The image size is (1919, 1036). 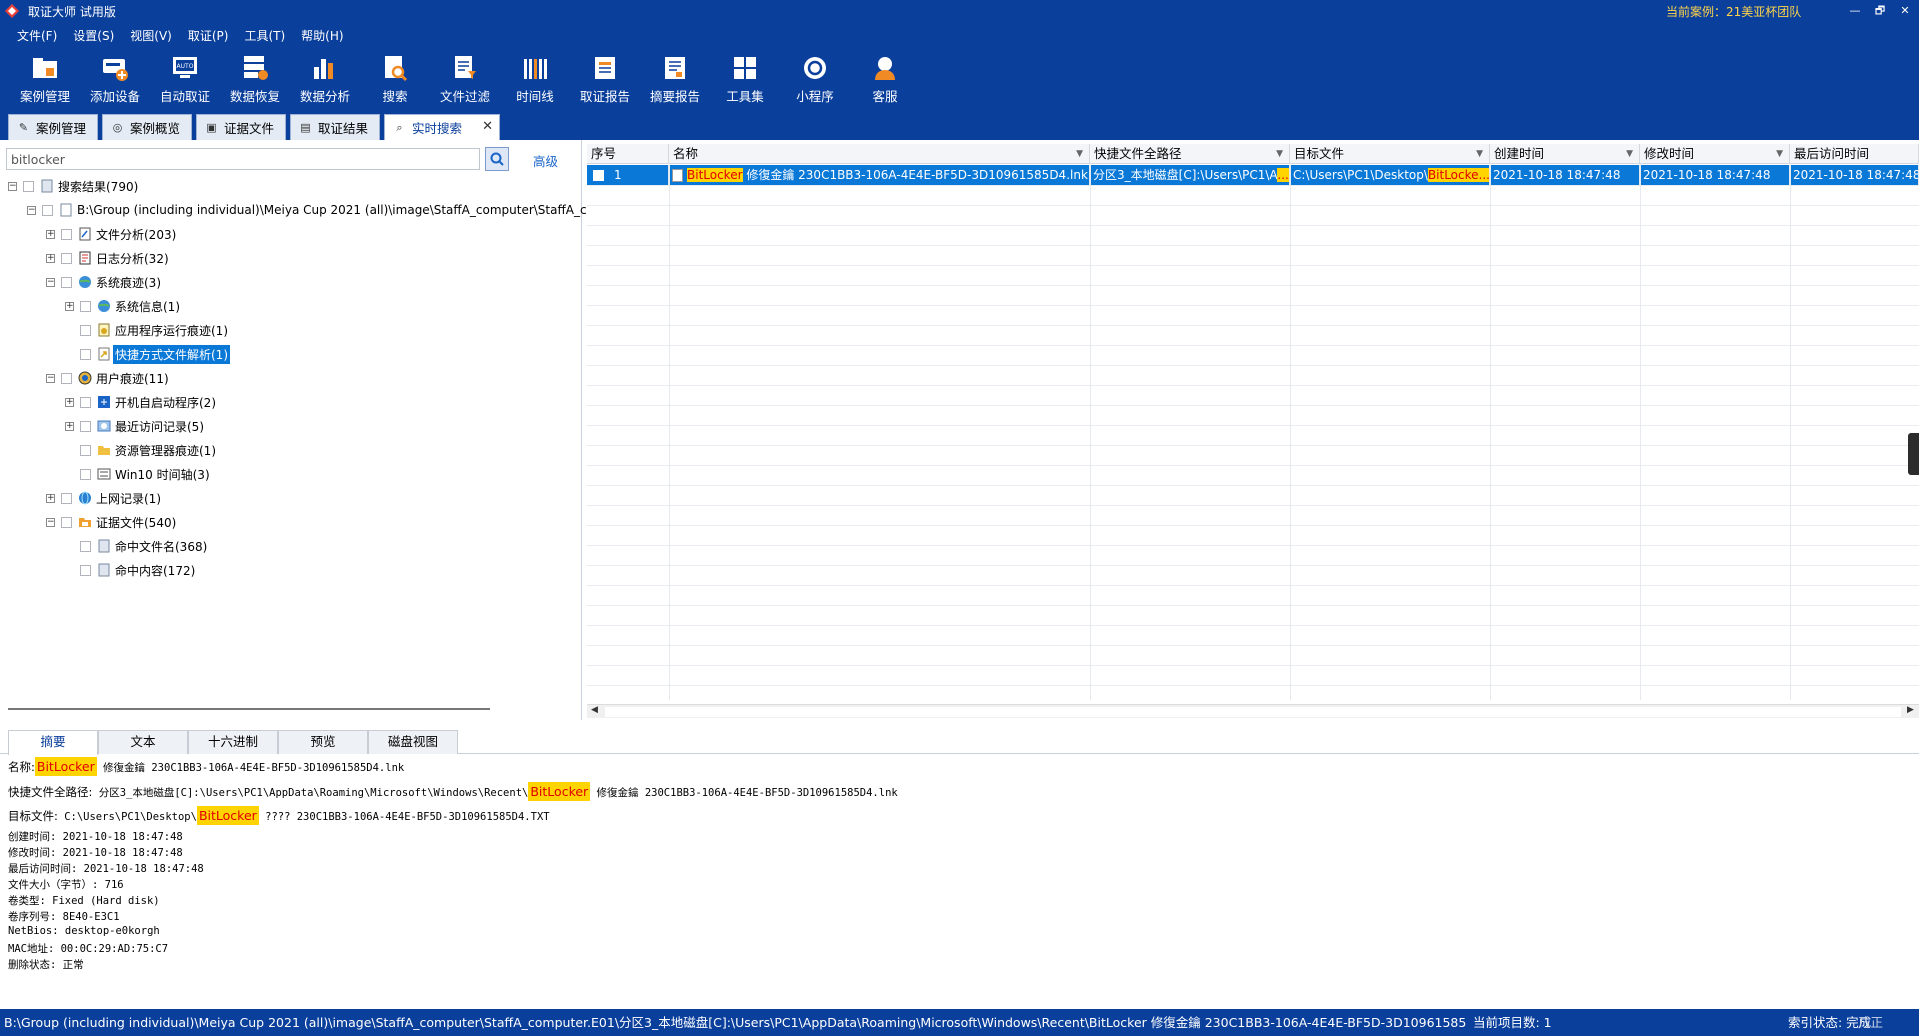 What do you see at coordinates (147, 127) in the screenshot?
I see `tab-case-overview: ◎ 案例概览` at bounding box center [147, 127].